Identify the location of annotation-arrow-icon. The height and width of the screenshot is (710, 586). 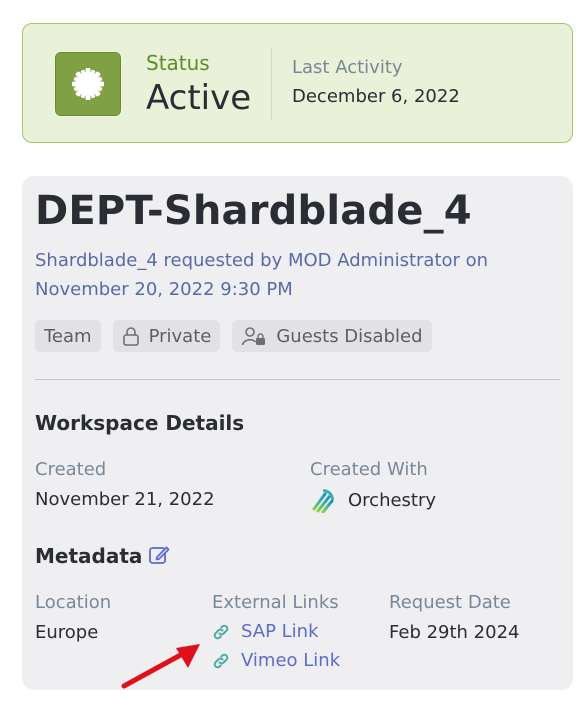
(160, 666).